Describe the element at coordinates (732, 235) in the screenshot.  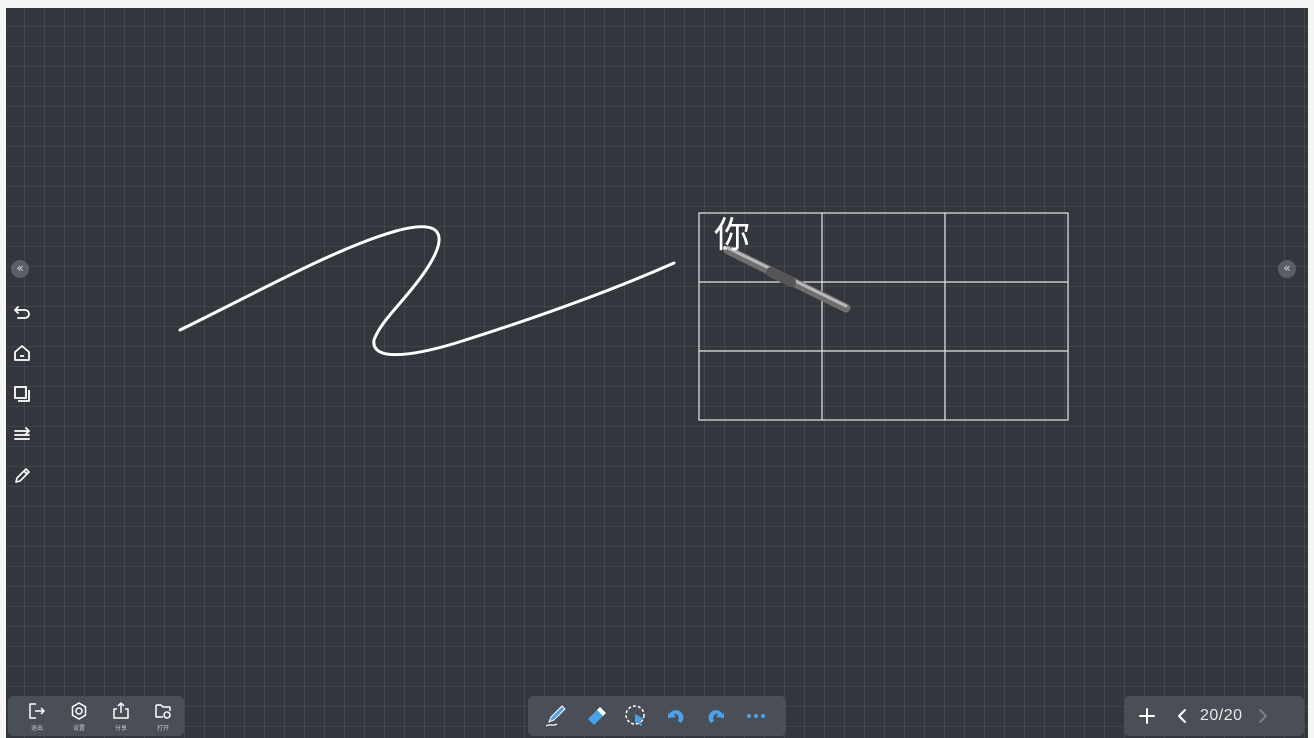
I see `handwritten-character: 你` at that location.